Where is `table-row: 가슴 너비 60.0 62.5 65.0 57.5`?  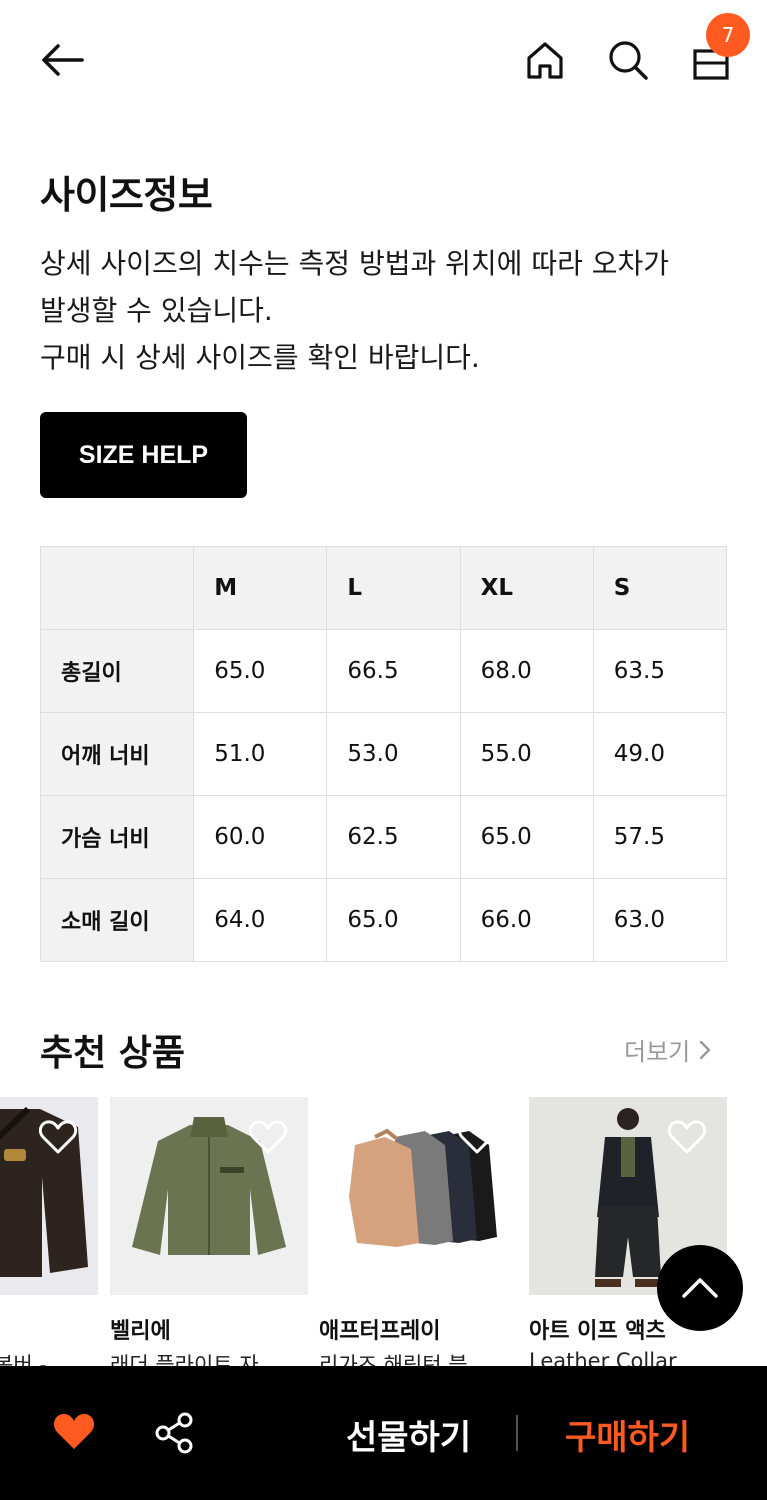
table-row: 가슴 너비 60.0 62.5 65.0 57.5 is located at coordinates (383, 837).